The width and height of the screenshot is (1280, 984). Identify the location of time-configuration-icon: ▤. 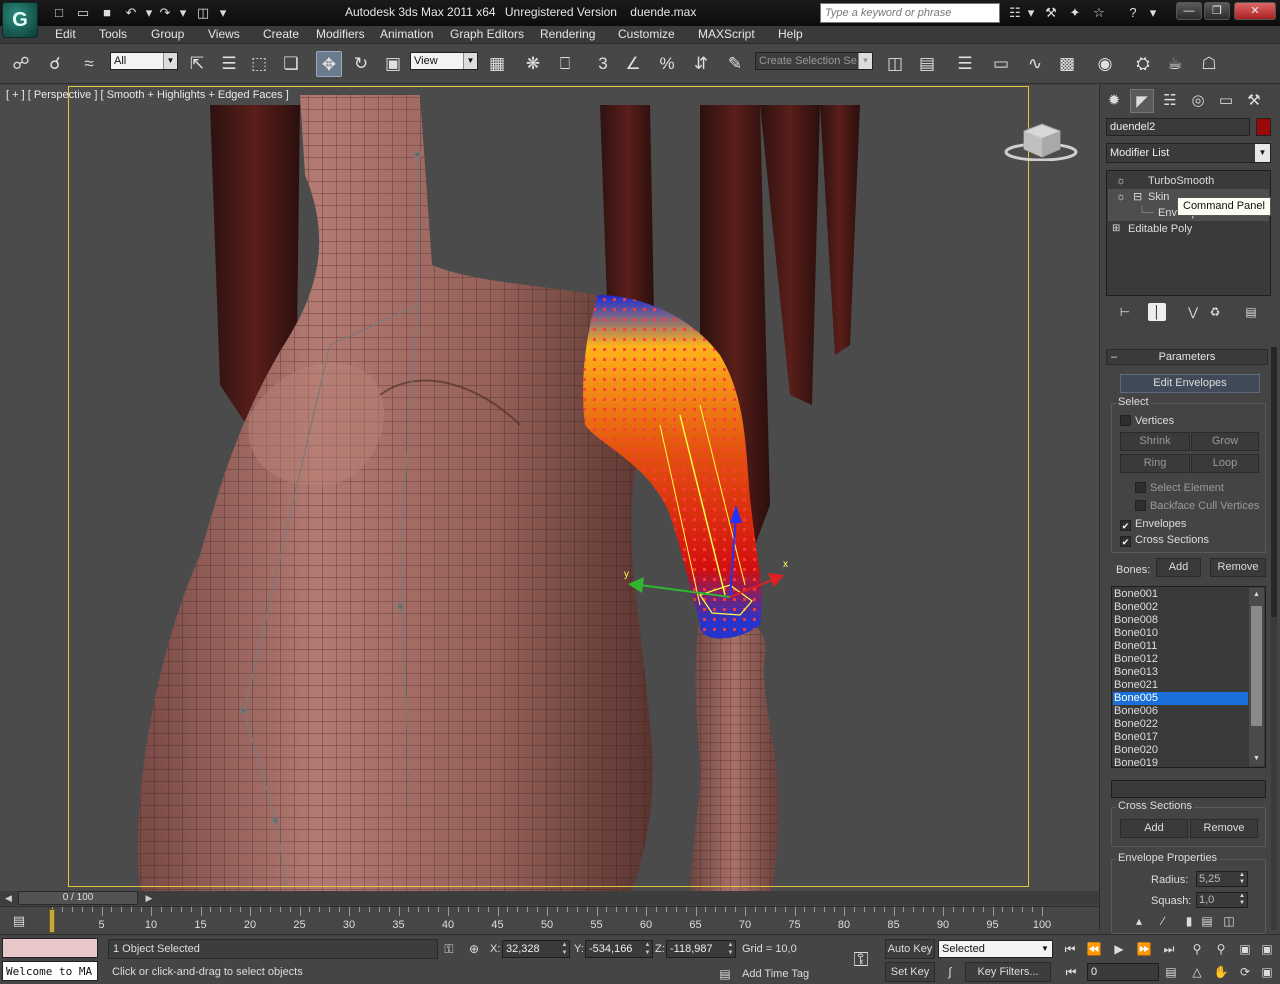
(1171, 972).